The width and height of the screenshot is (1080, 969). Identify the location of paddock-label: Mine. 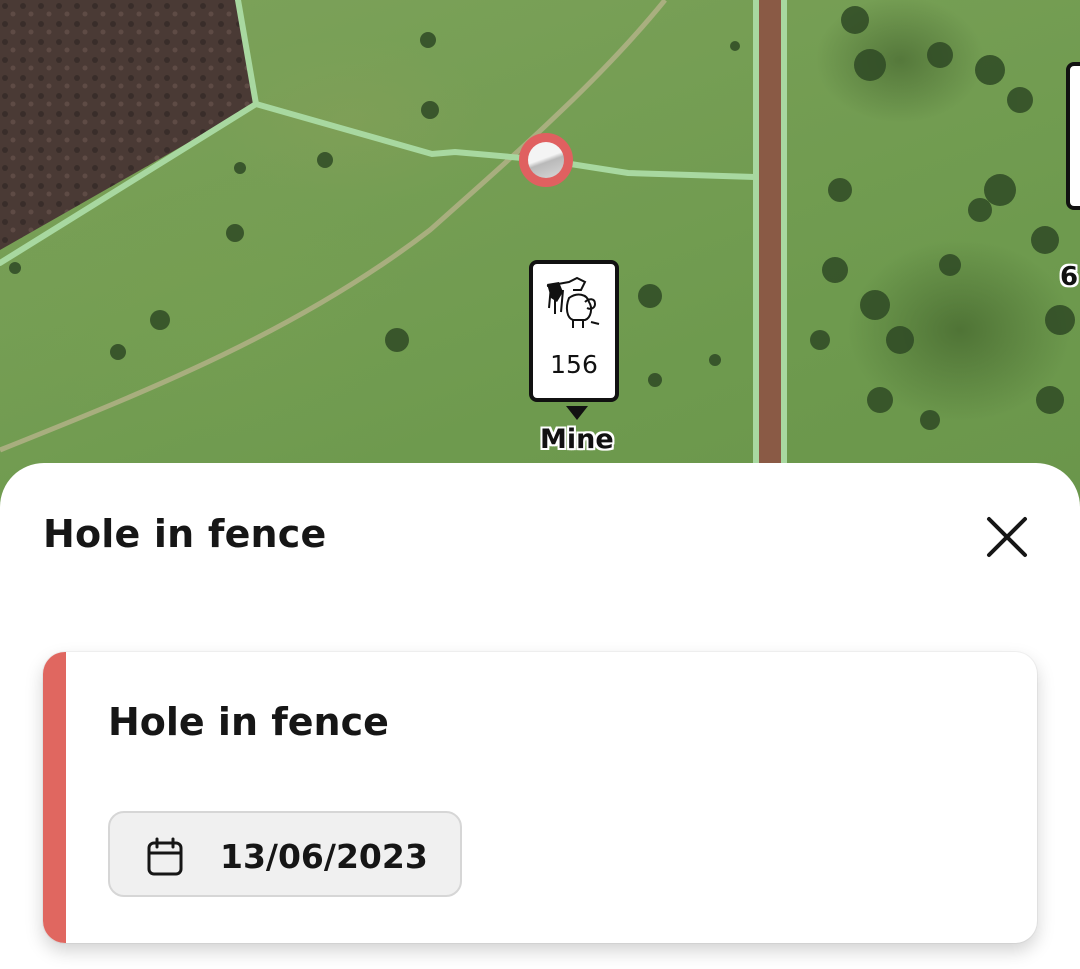
(577, 439).